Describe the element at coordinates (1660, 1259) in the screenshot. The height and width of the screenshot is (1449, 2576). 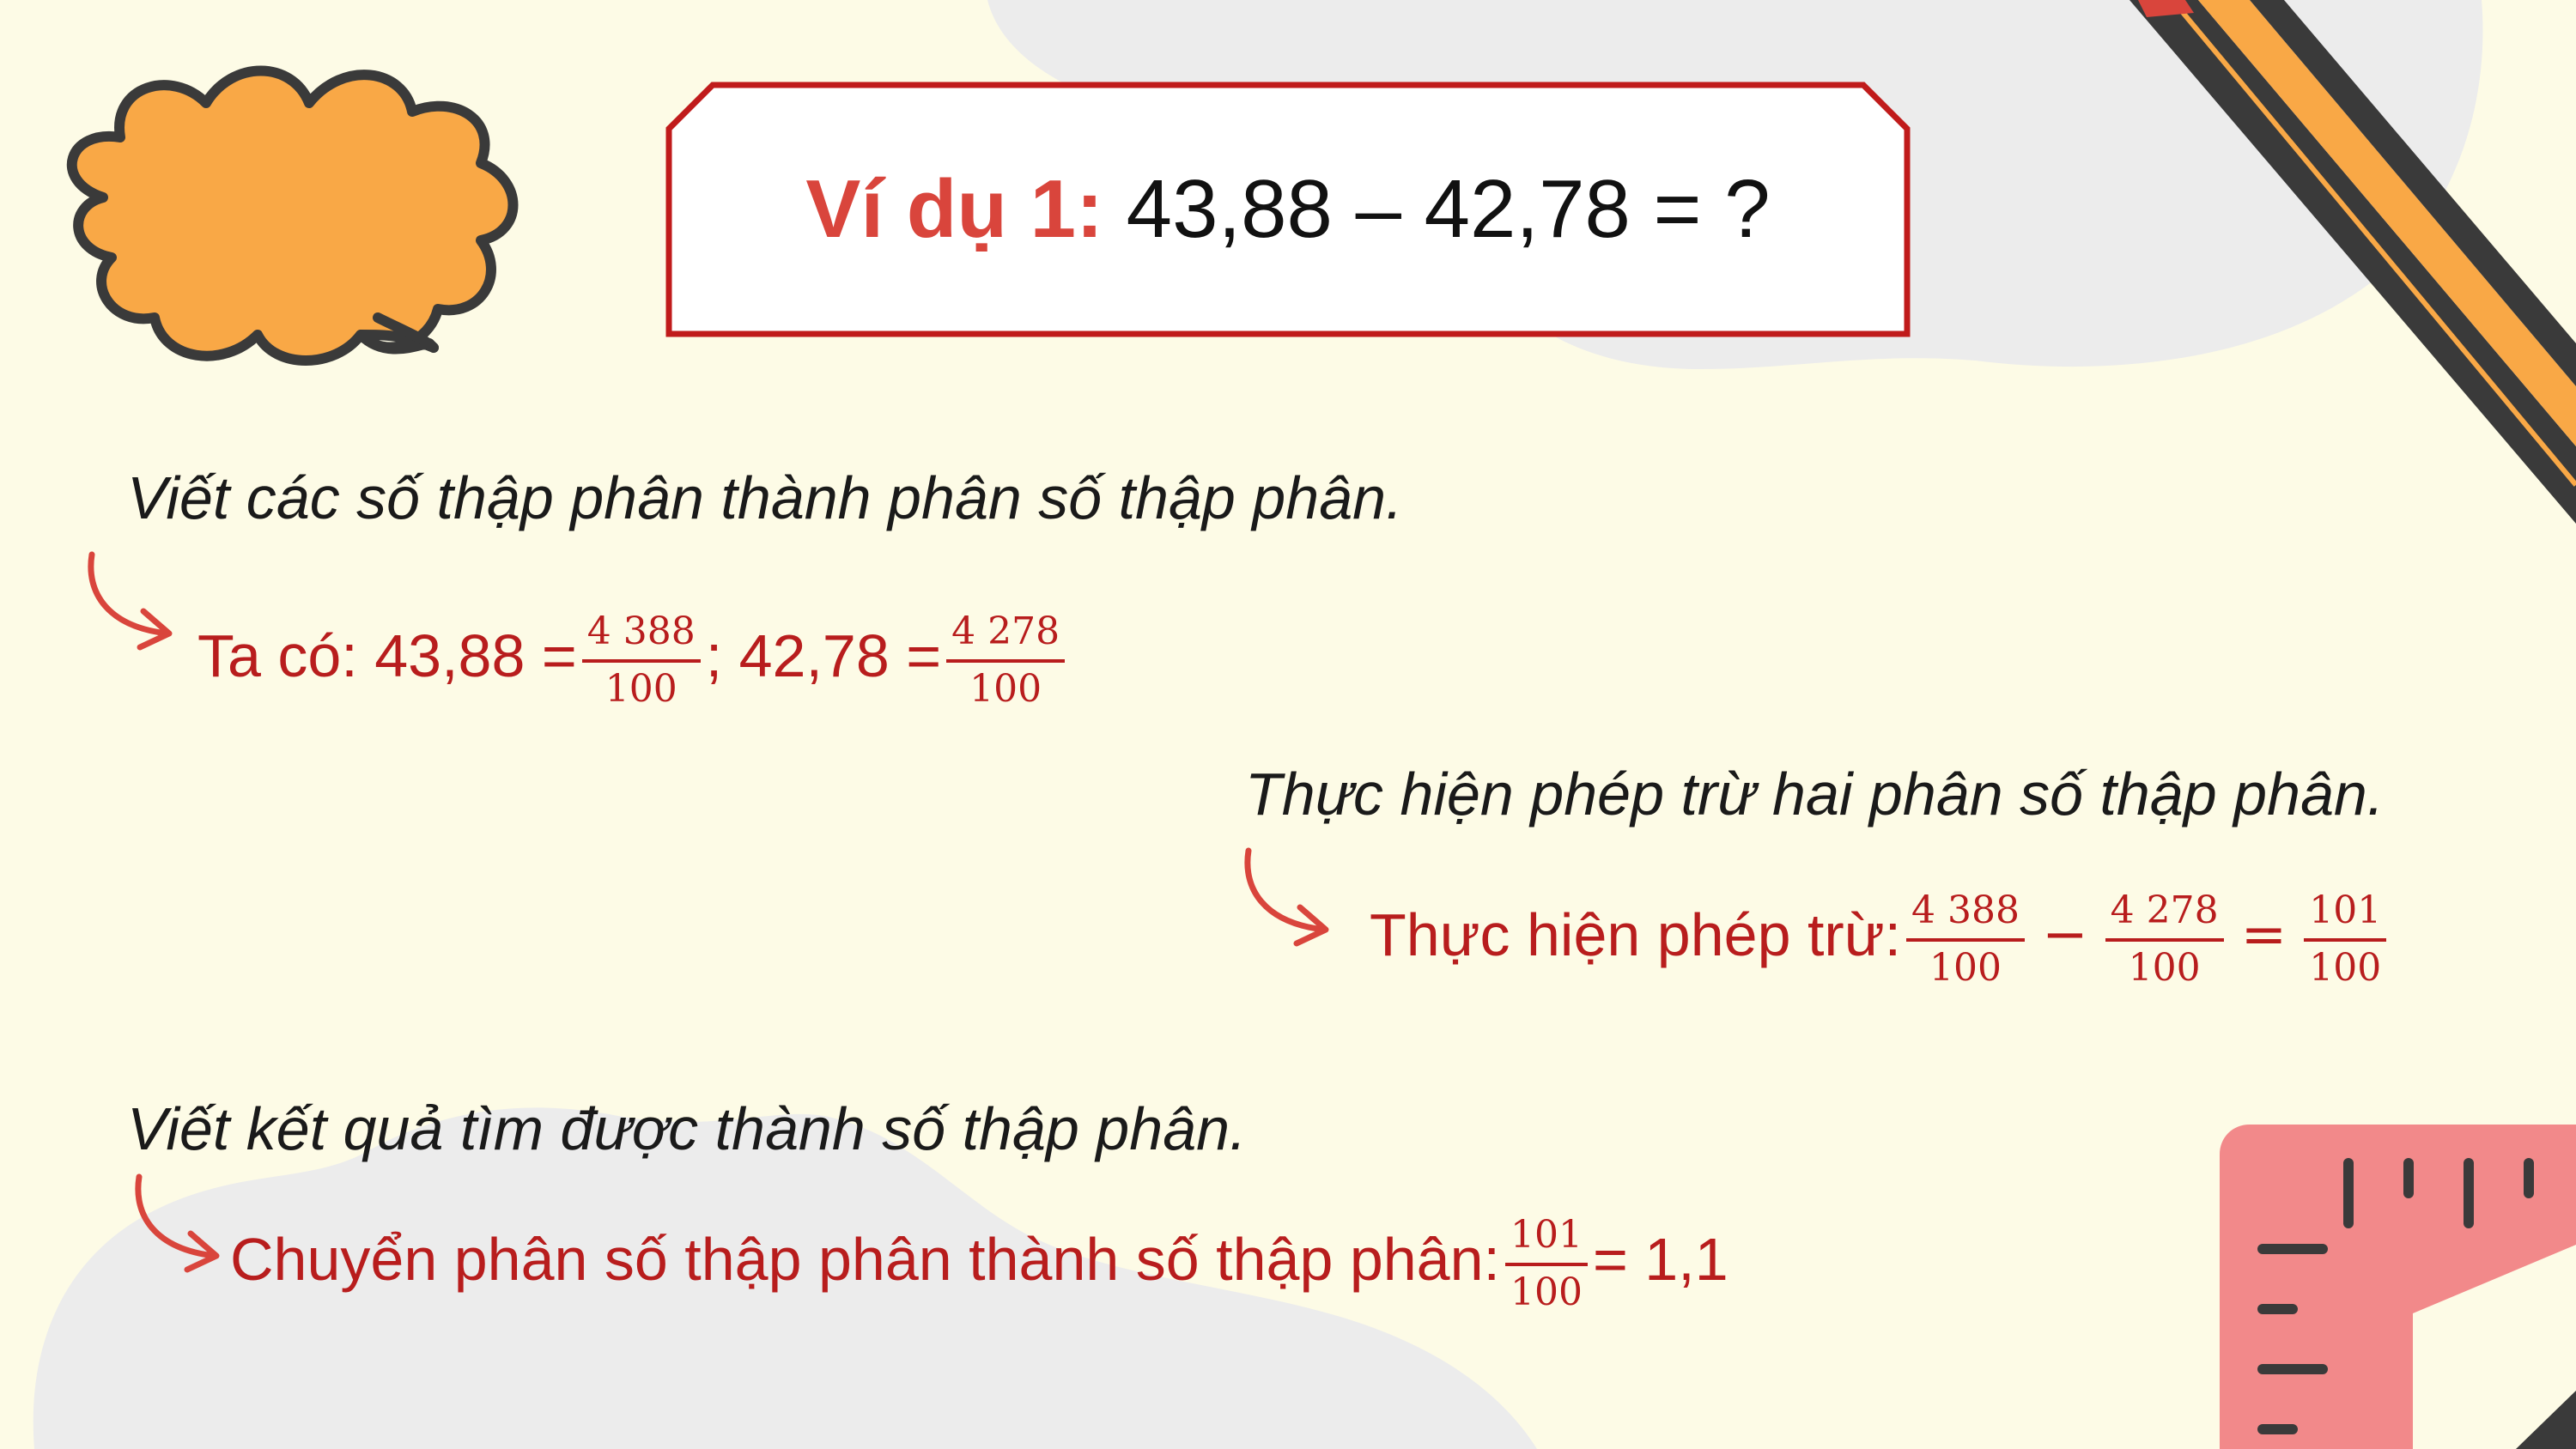
I see `step3-tail: = 1,1` at that location.